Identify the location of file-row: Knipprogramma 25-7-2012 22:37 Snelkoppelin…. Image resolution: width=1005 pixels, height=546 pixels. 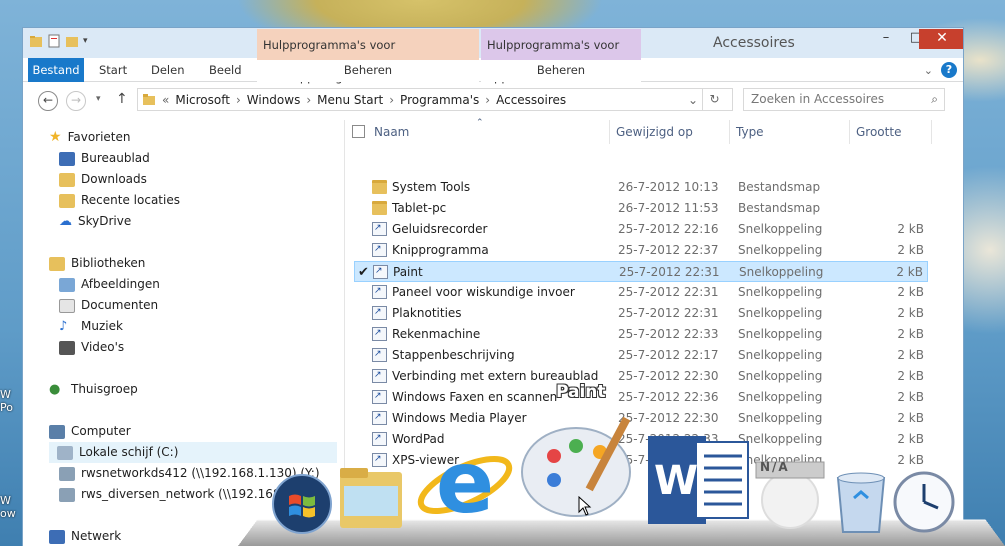
(641, 250).